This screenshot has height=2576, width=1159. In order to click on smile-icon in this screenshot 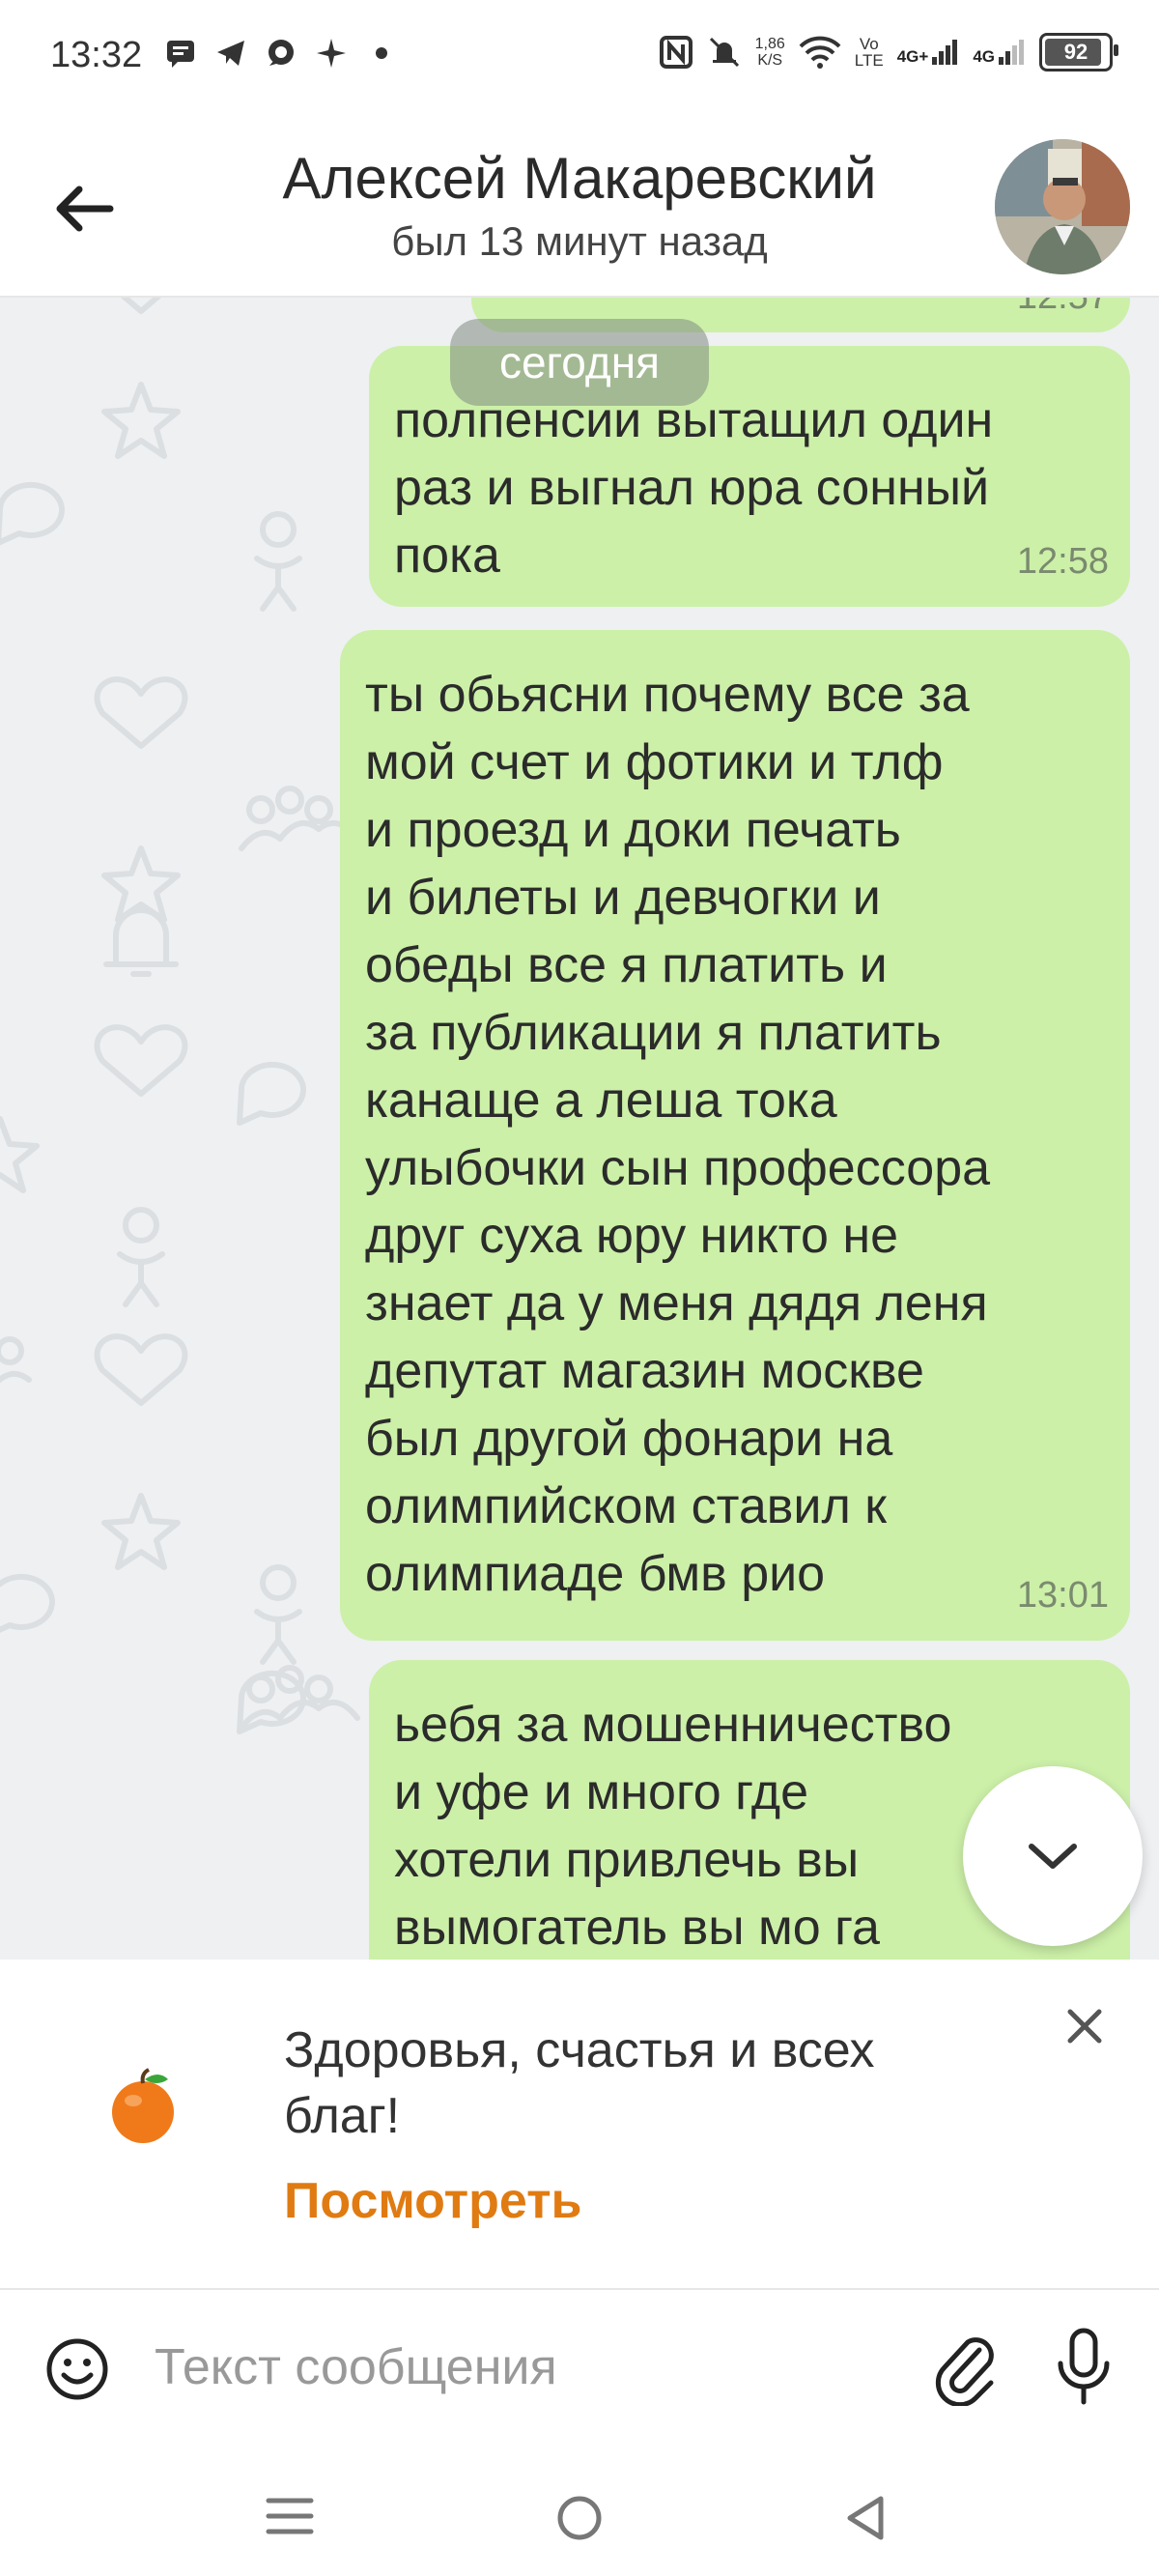, I will do `click(77, 2369)`.